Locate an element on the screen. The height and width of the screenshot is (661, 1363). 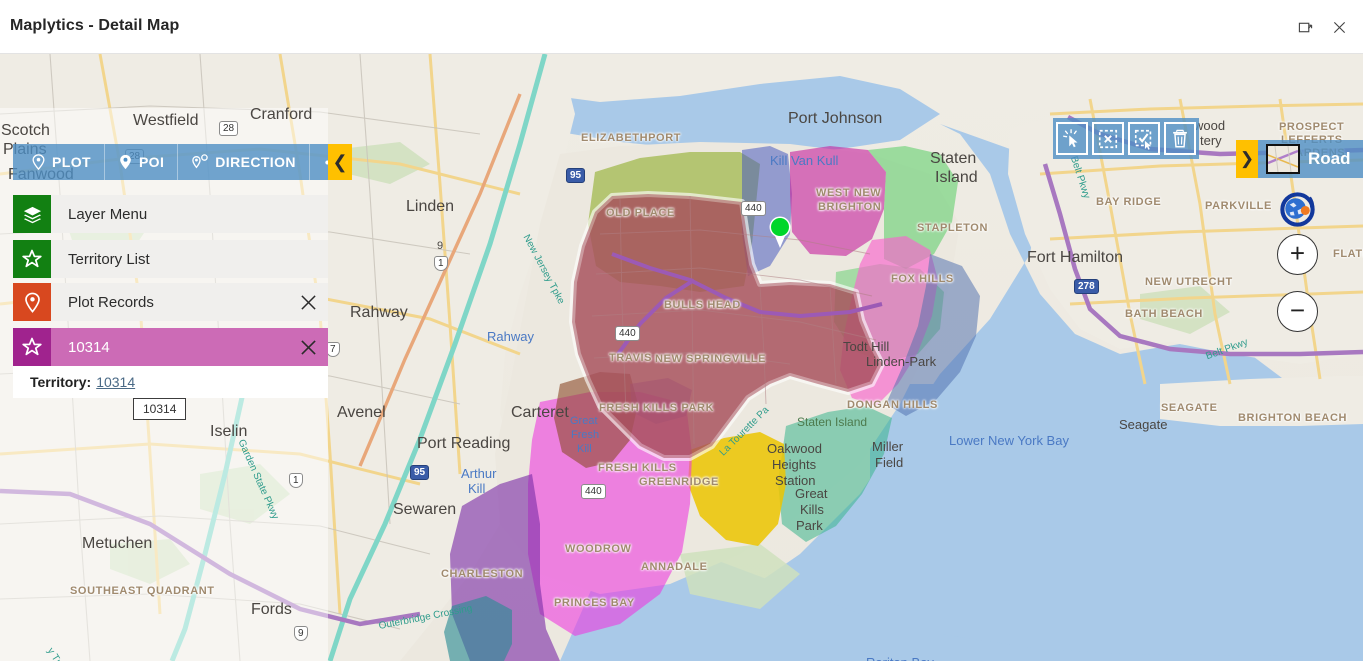
map-type-selector: ❯ Road is located at coordinates (1299, 159).